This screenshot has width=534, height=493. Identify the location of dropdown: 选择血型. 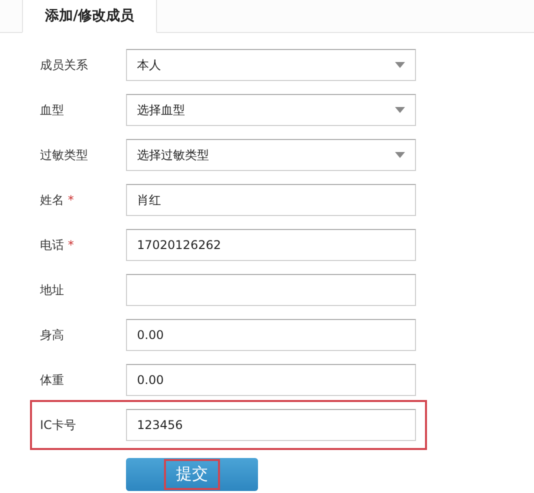
(271, 110).